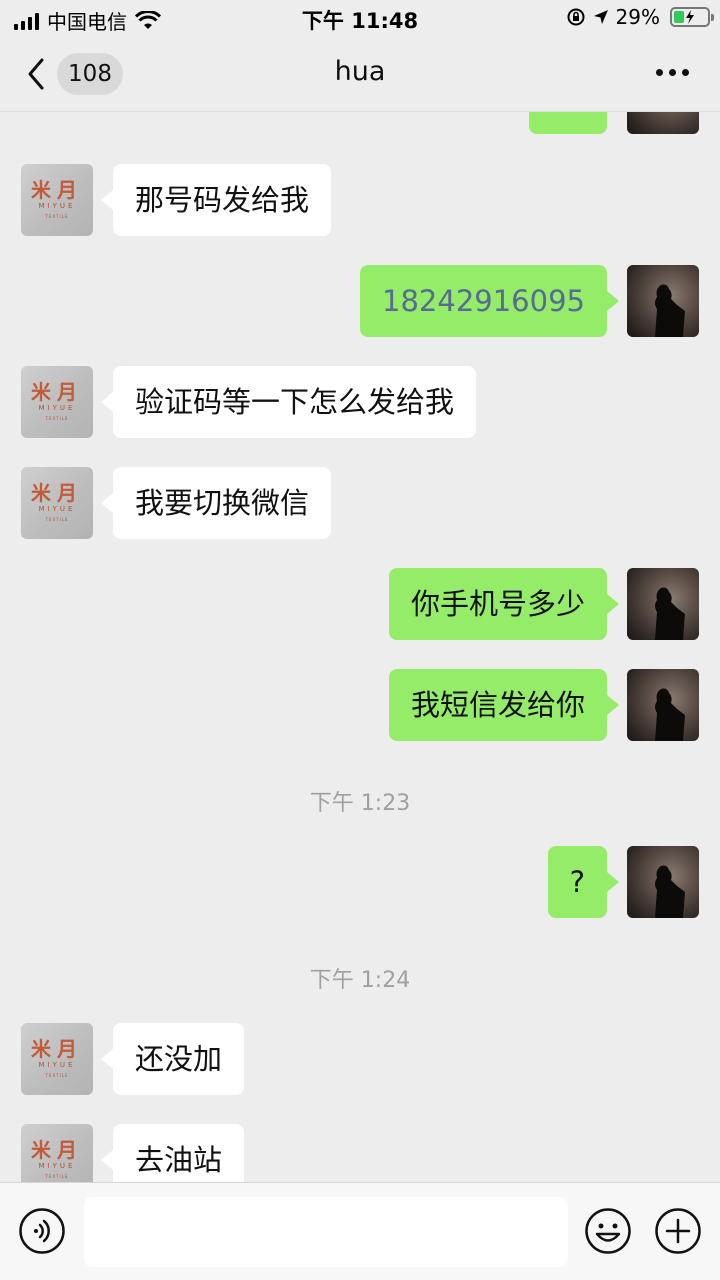 The image size is (720, 1280). Describe the element at coordinates (172, 1153) in the screenshot. I see `incoming-message-bubble: 去油站` at that location.